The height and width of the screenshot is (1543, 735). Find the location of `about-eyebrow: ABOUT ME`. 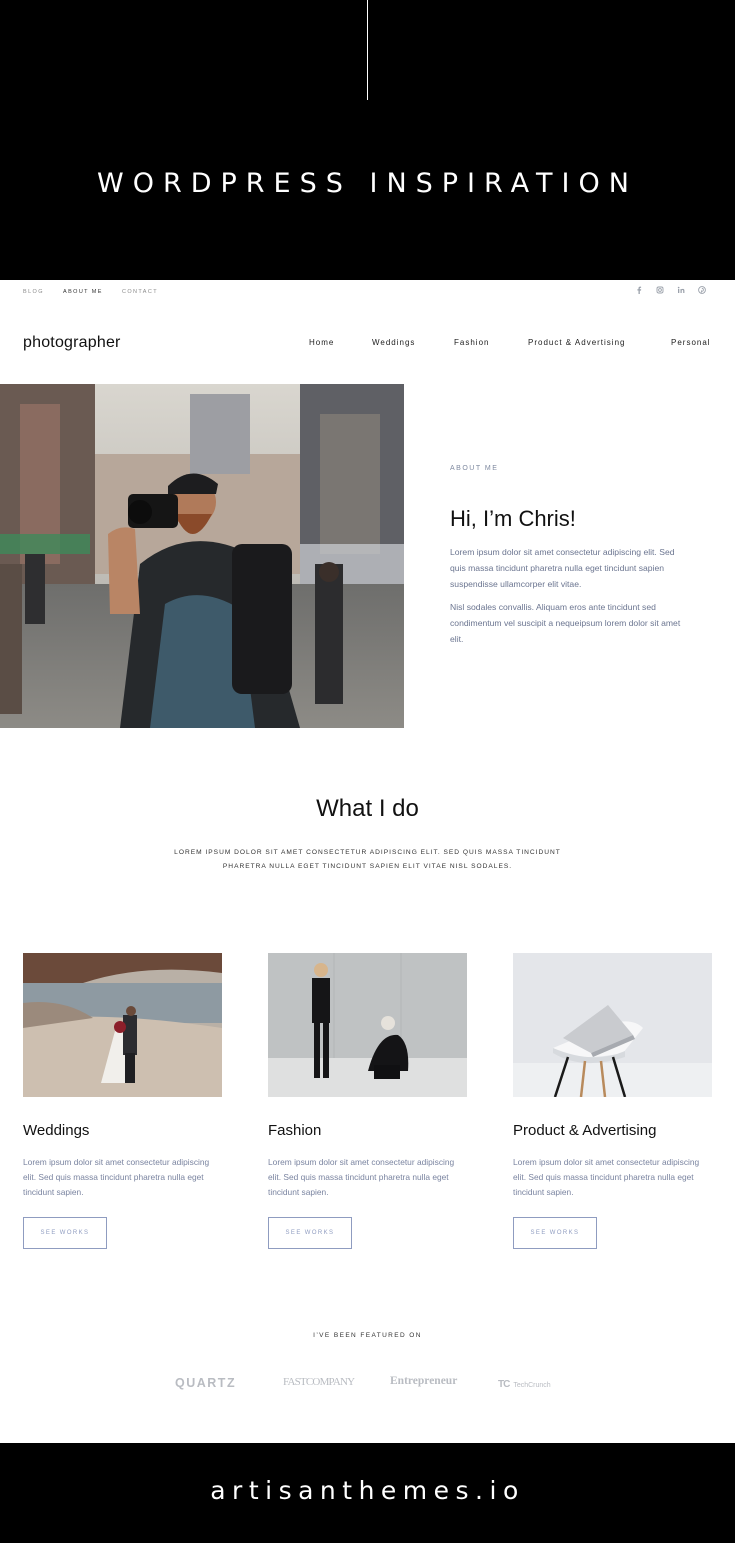

about-eyebrow: ABOUT ME is located at coordinates (474, 468).